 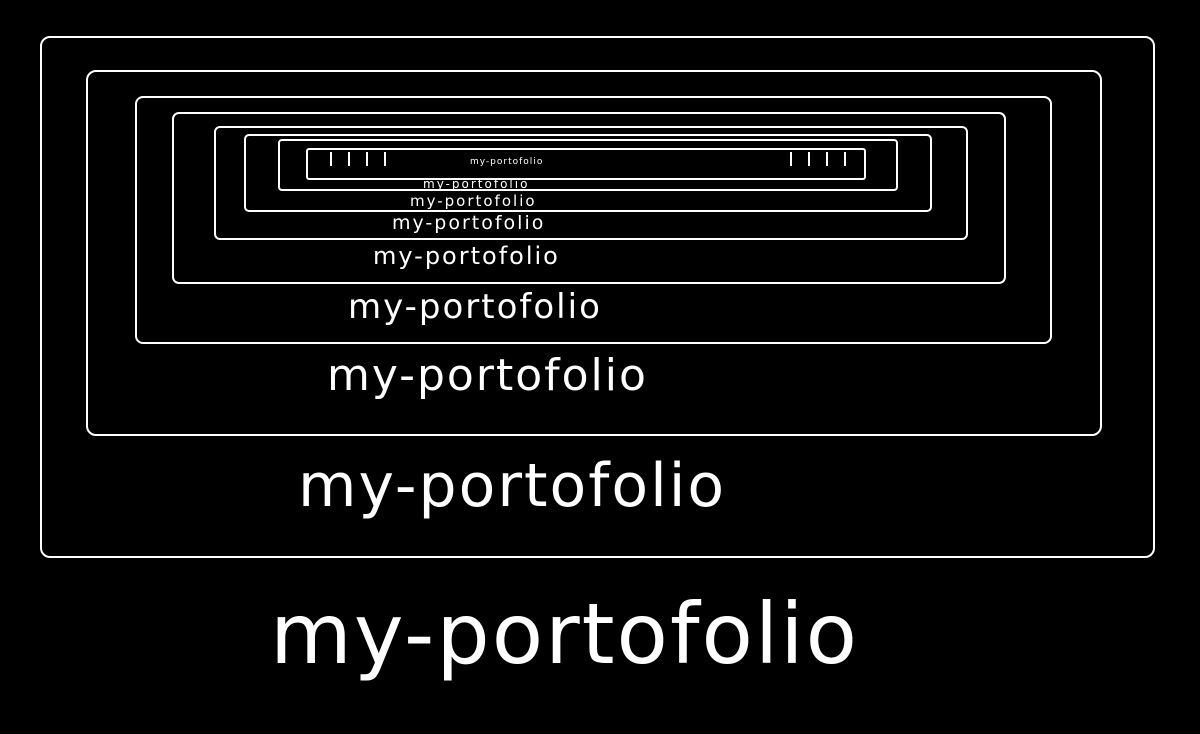 What do you see at coordinates (476, 184) in the screenshot?
I see `nested-caption-7: my-portofolio` at bounding box center [476, 184].